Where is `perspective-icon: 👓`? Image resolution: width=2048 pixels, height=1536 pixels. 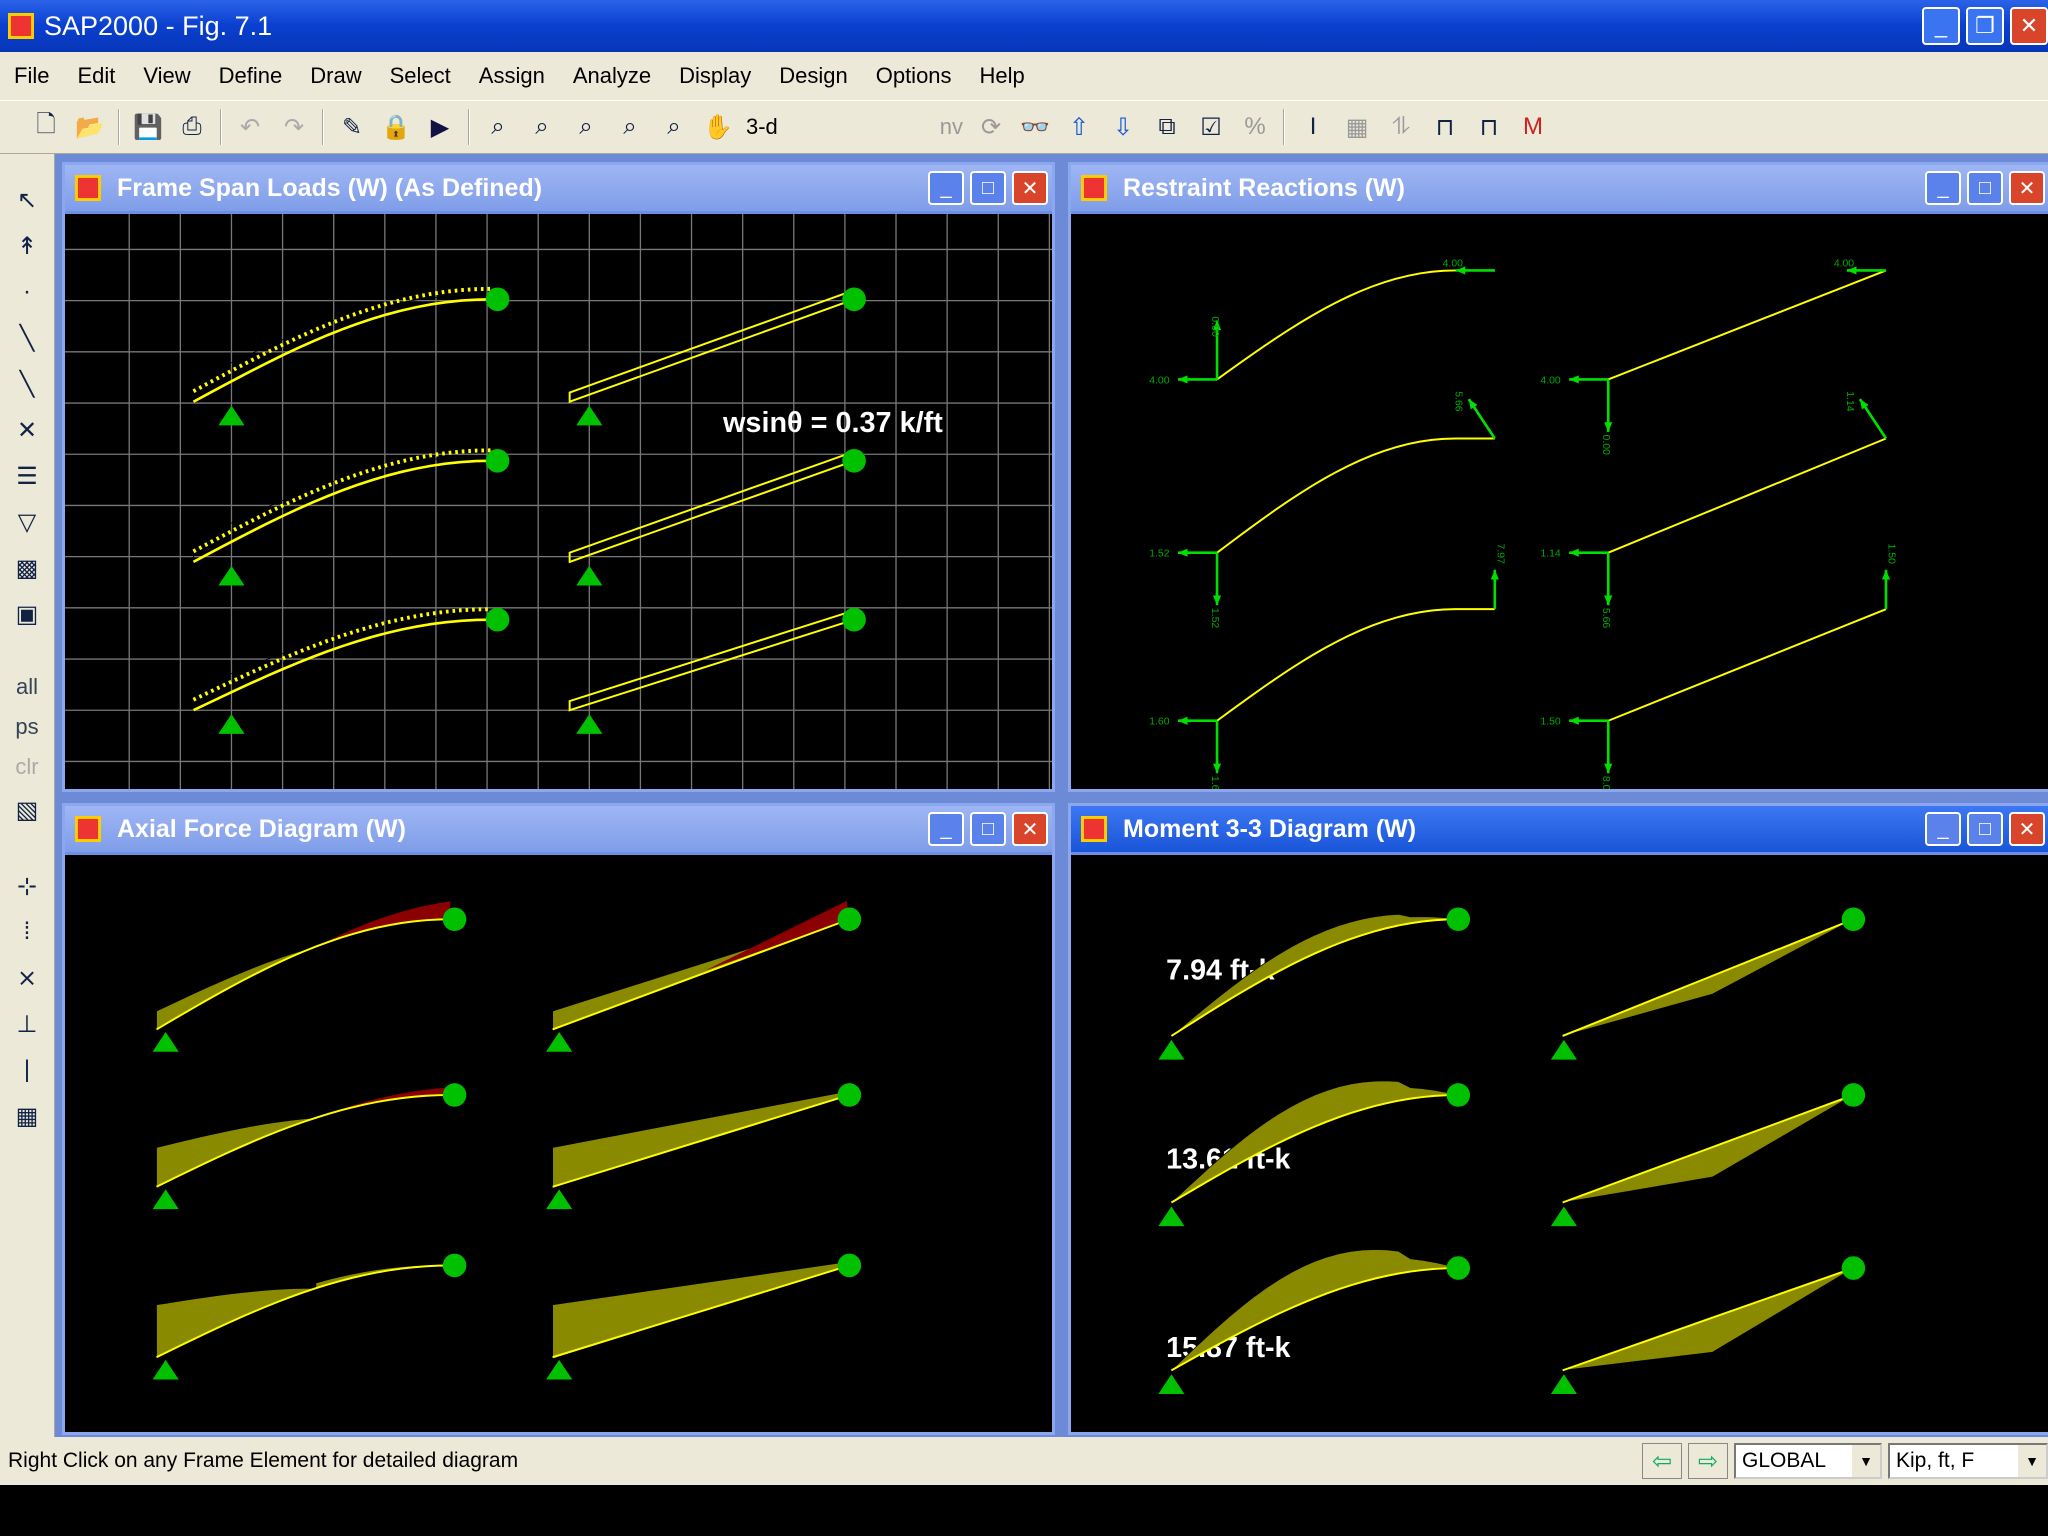
perspective-icon: 👓 is located at coordinates (1035, 127).